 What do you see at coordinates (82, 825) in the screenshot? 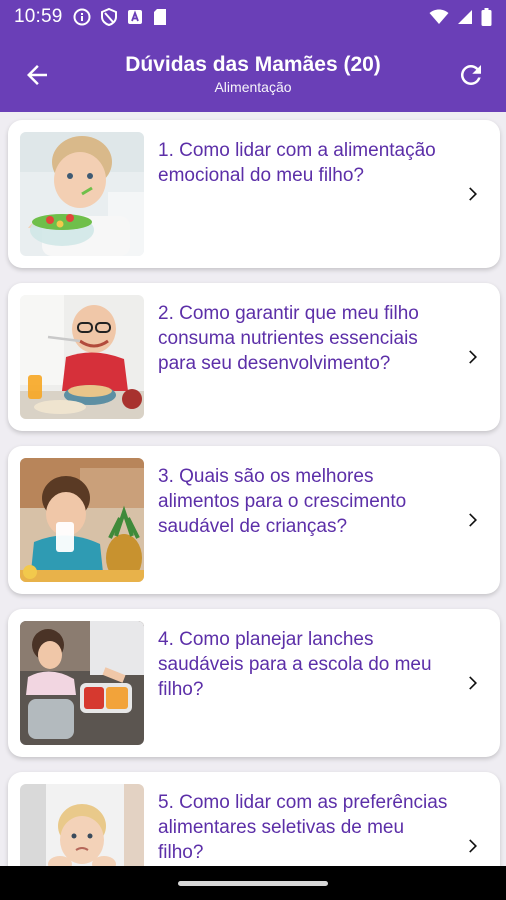
I see `picky-eater-boy-image` at bounding box center [82, 825].